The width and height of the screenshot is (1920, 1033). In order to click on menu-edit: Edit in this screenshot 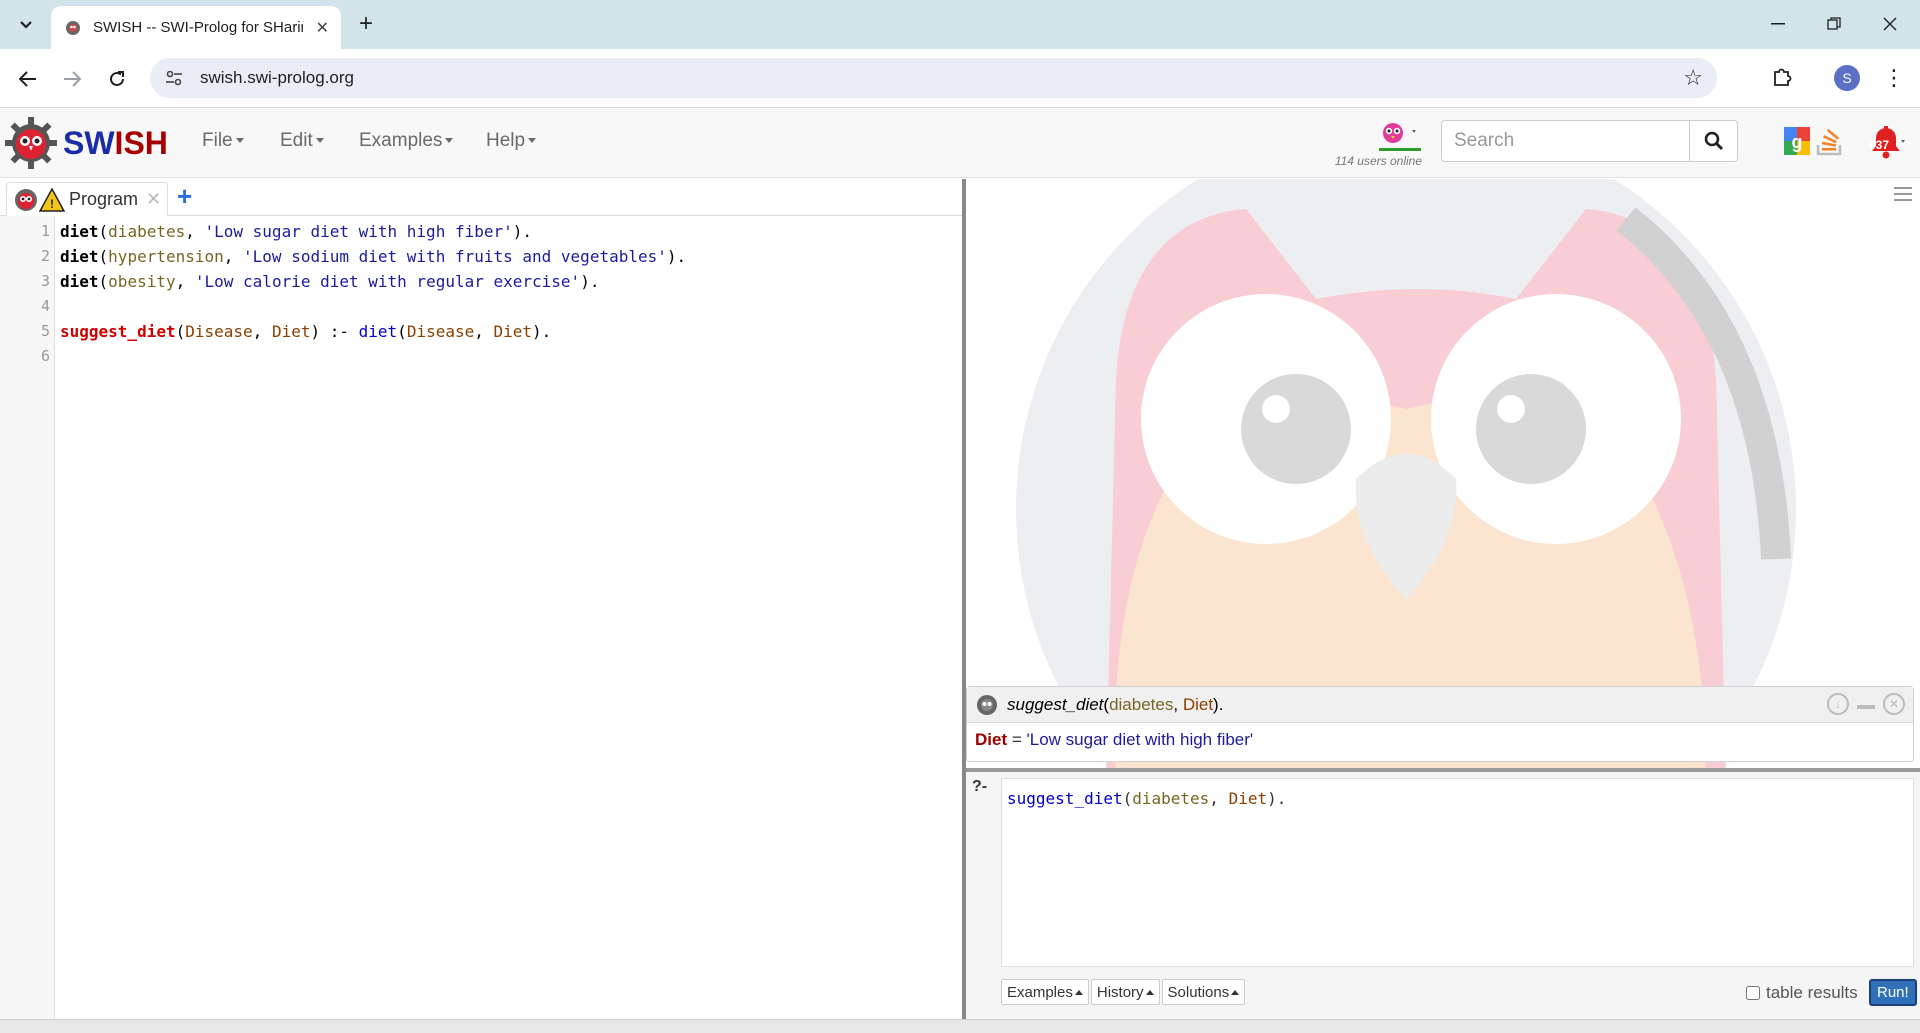, I will do `click(302, 141)`.